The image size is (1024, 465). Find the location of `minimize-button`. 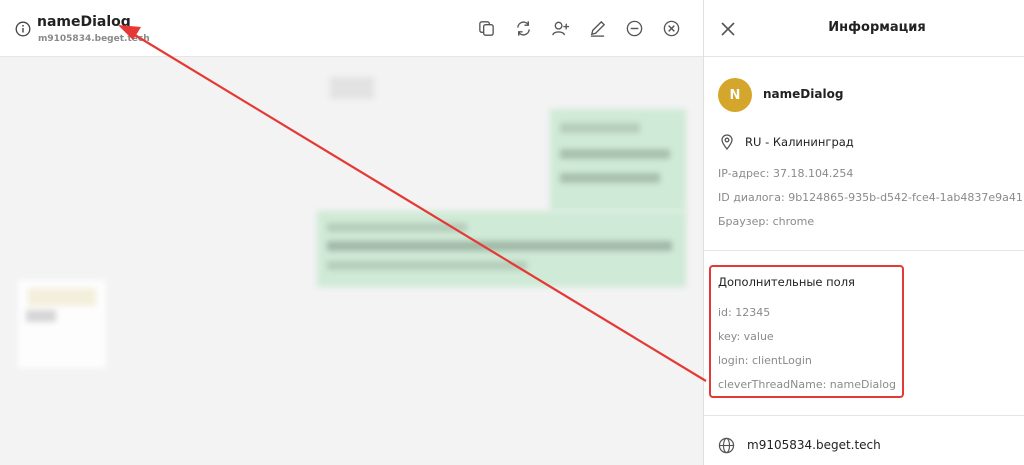

minimize-button is located at coordinates (634, 28).